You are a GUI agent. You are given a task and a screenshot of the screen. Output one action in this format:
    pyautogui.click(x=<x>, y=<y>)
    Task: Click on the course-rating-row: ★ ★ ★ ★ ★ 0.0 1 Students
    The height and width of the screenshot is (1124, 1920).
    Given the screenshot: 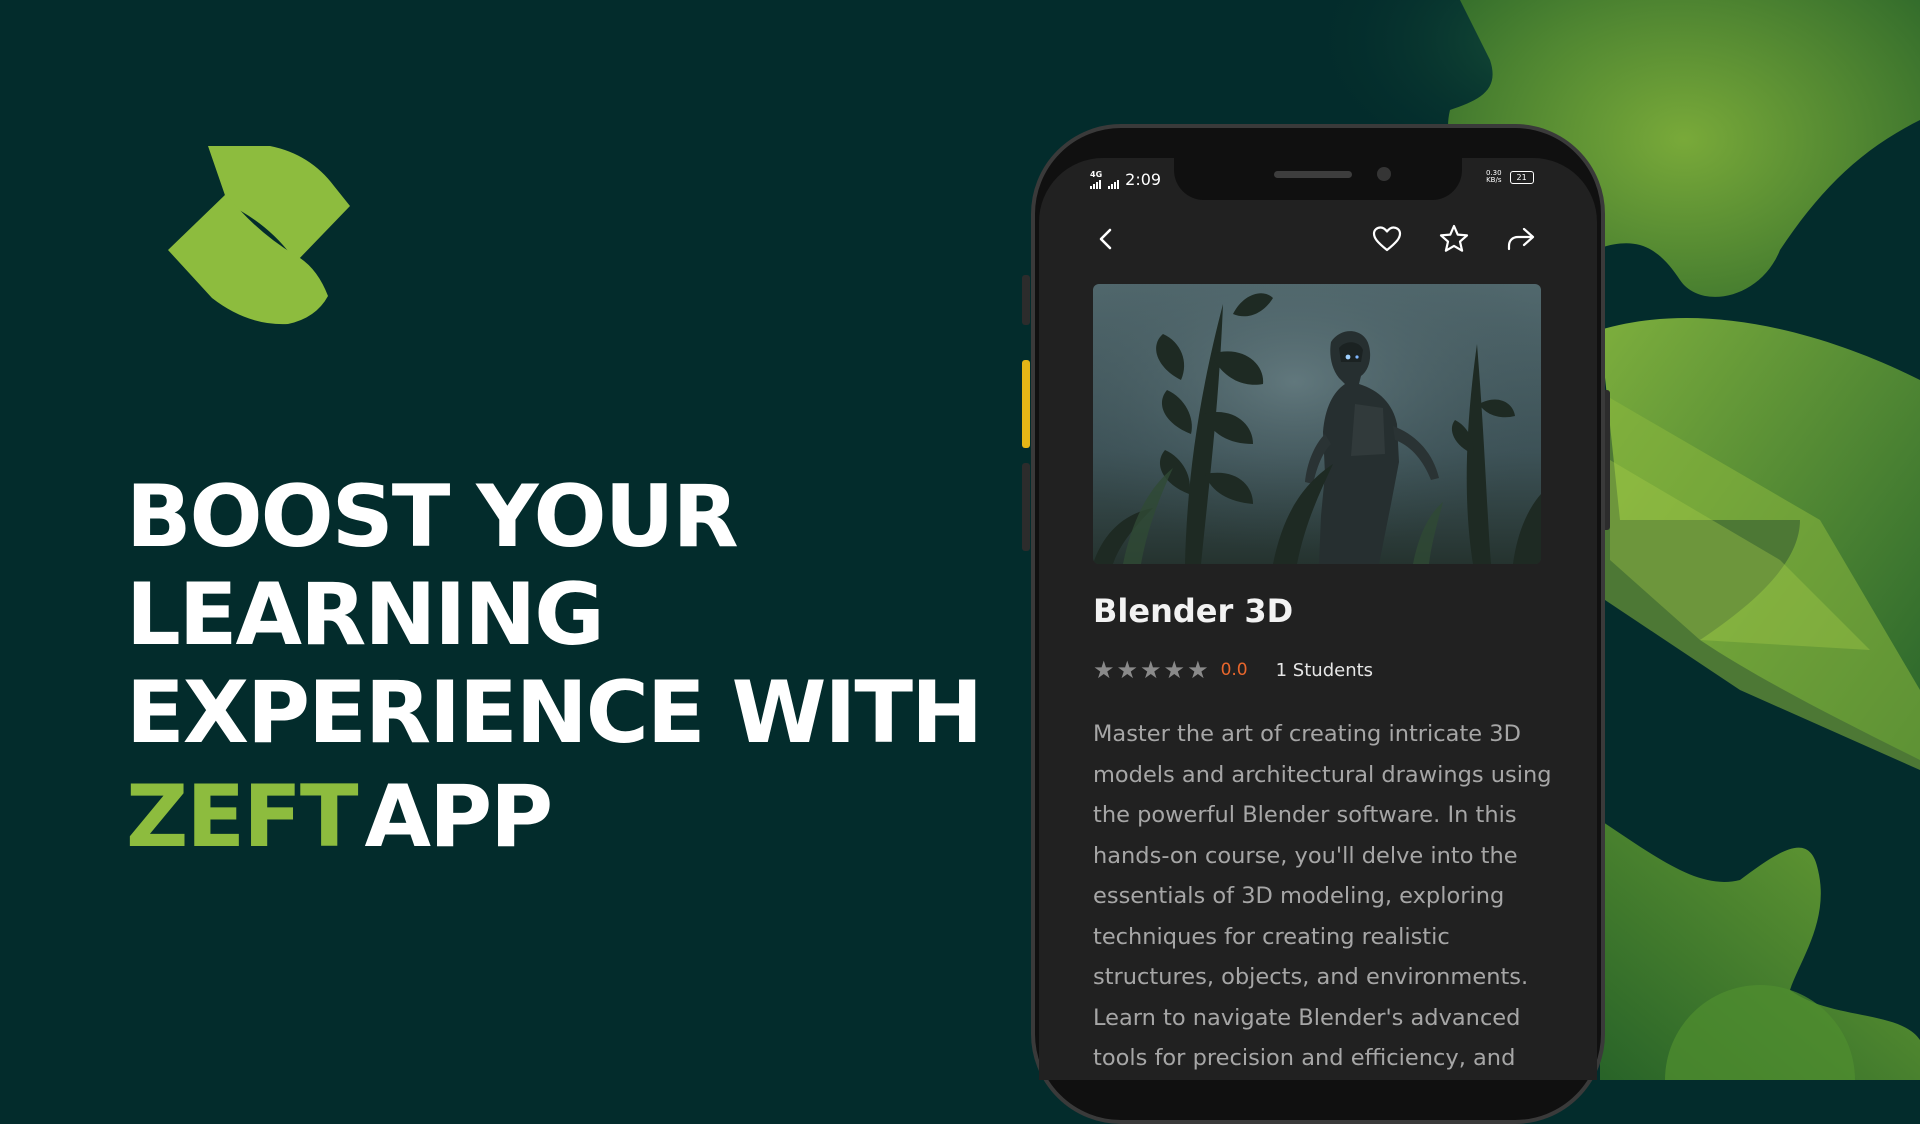 What is the action you would take?
    pyautogui.click(x=1233, y=670)
    